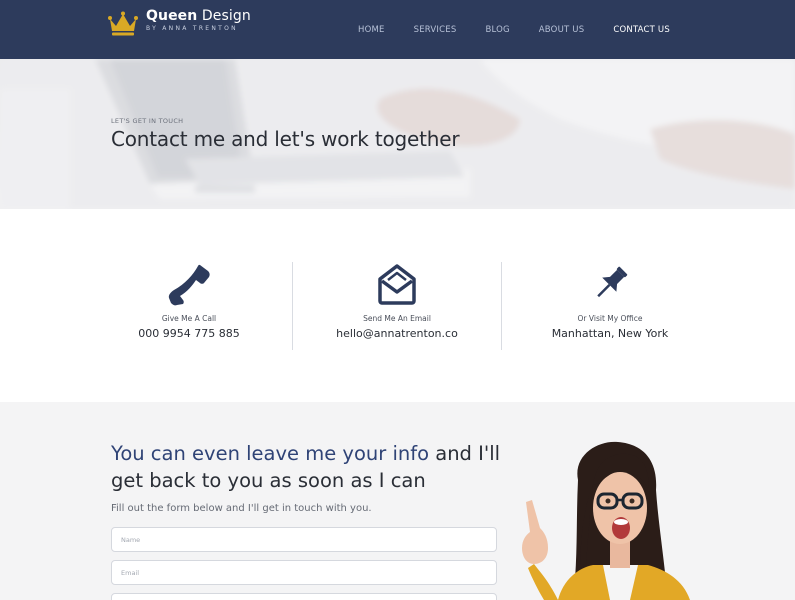  I want to click on envelope-icon, so click(397, 284).